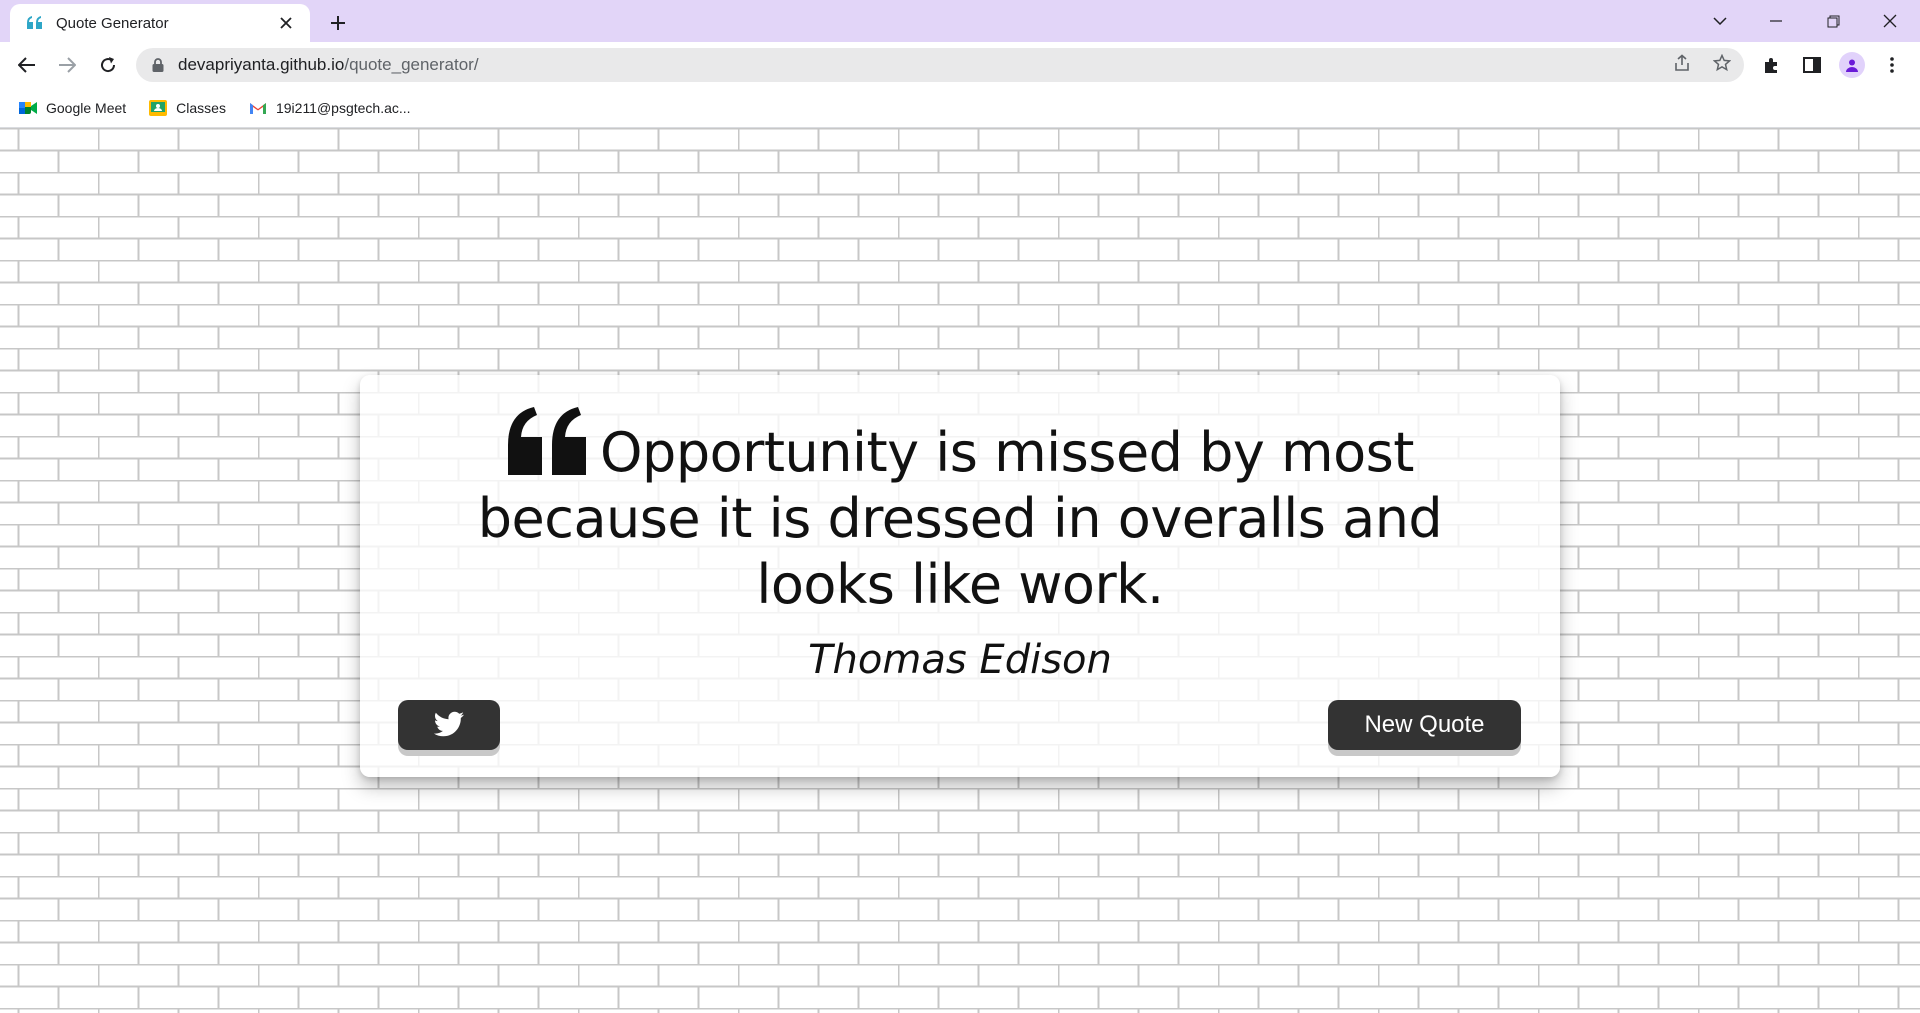  I want to click on address-bar: devapriyanta.github.io/quote_generator/, so click(940, 65).